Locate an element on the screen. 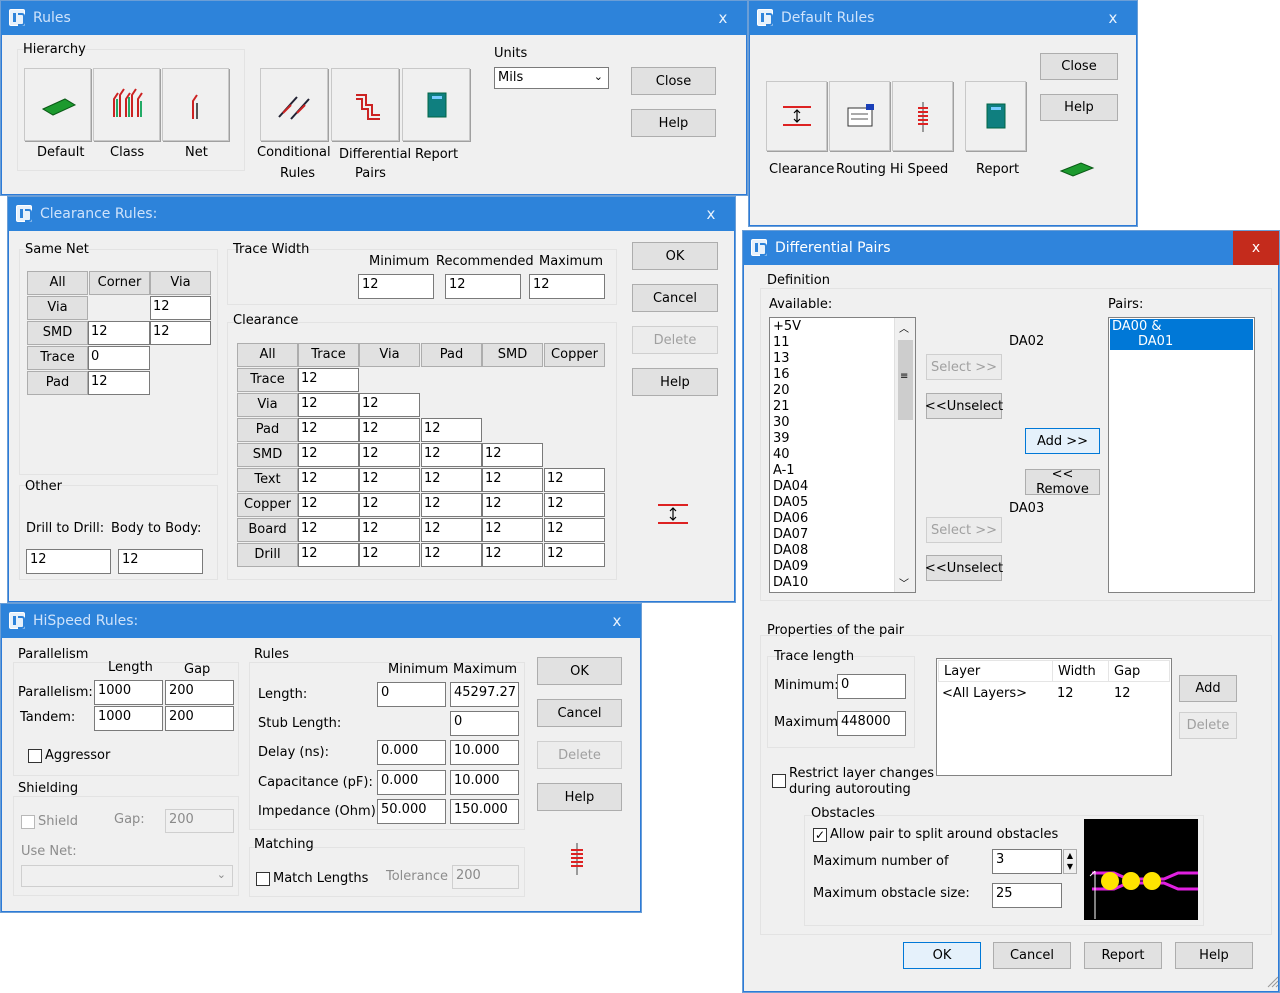 The height and width of the screenshot is (993, 1280). cl-header-pad: Pad is located at coordinates (451, 355).